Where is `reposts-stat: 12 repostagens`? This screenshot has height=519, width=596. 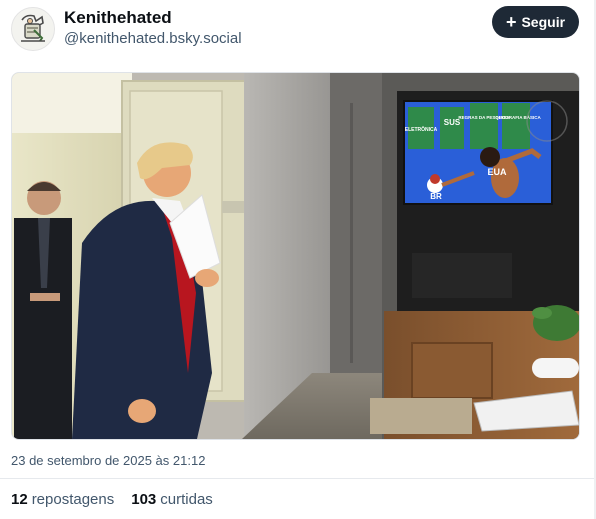 reposts-stat: 12 repostagens is located at coordinates (62, 499).